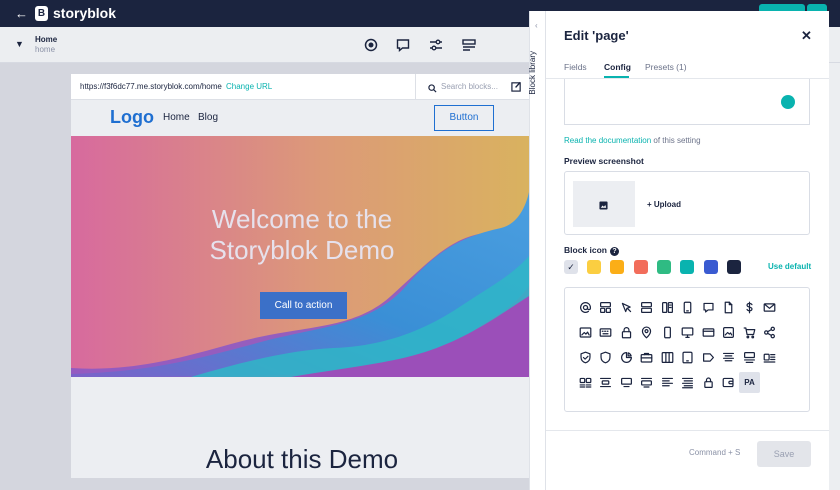 This screenshot has height=490, width=840. Describe the element at coordinates (626, 332) in the screenshot. I see `lock-icon` at that location.